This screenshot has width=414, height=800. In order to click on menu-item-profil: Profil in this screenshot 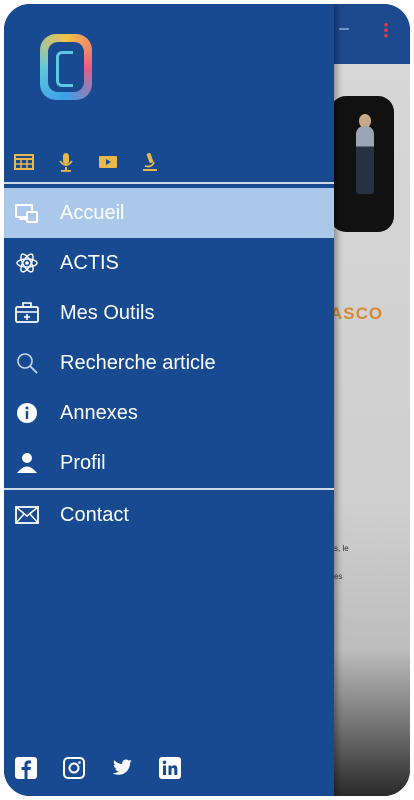, I will do `click(169, 463)`.